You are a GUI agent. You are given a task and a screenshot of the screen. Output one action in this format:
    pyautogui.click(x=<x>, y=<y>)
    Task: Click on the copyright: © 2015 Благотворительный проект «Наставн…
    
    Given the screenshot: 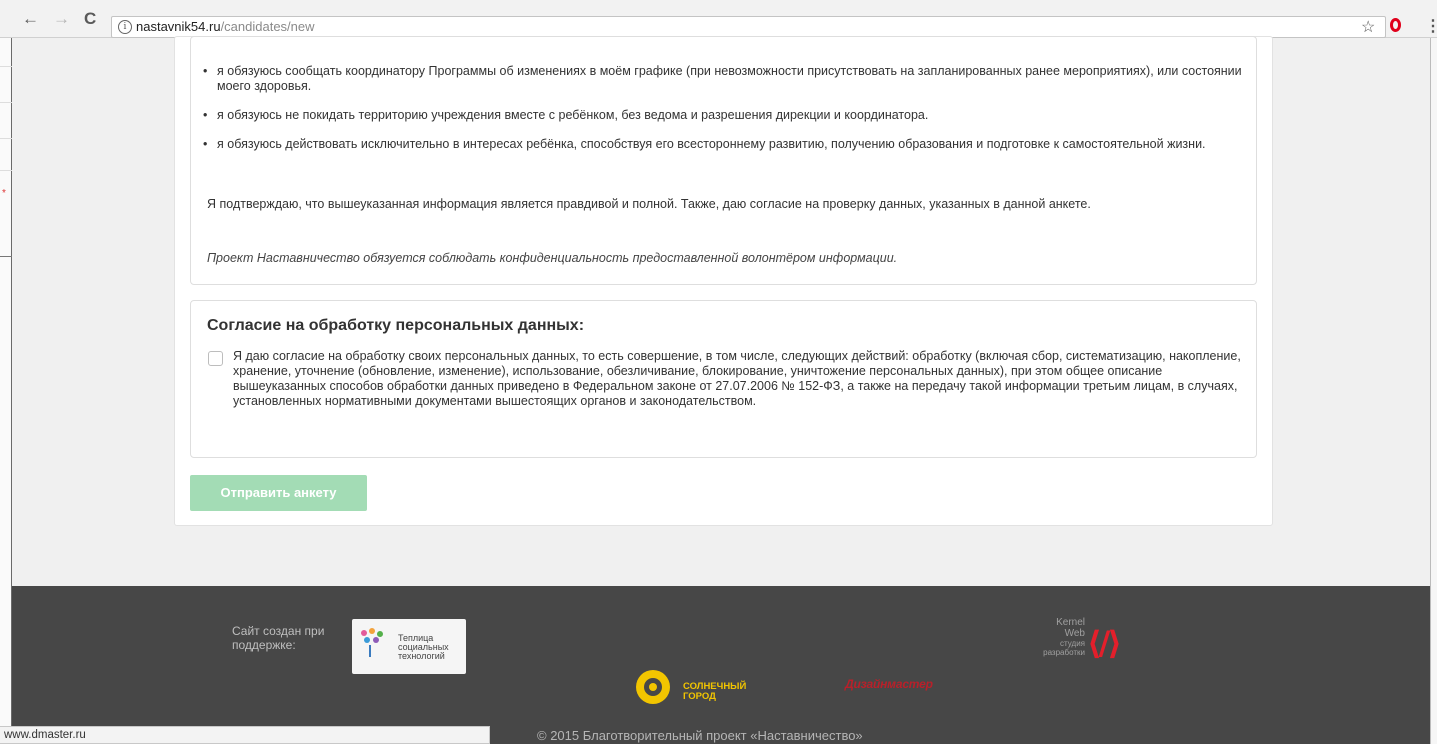 What is the action you would take?
    pyautogui.click(x=700, y=735)
    